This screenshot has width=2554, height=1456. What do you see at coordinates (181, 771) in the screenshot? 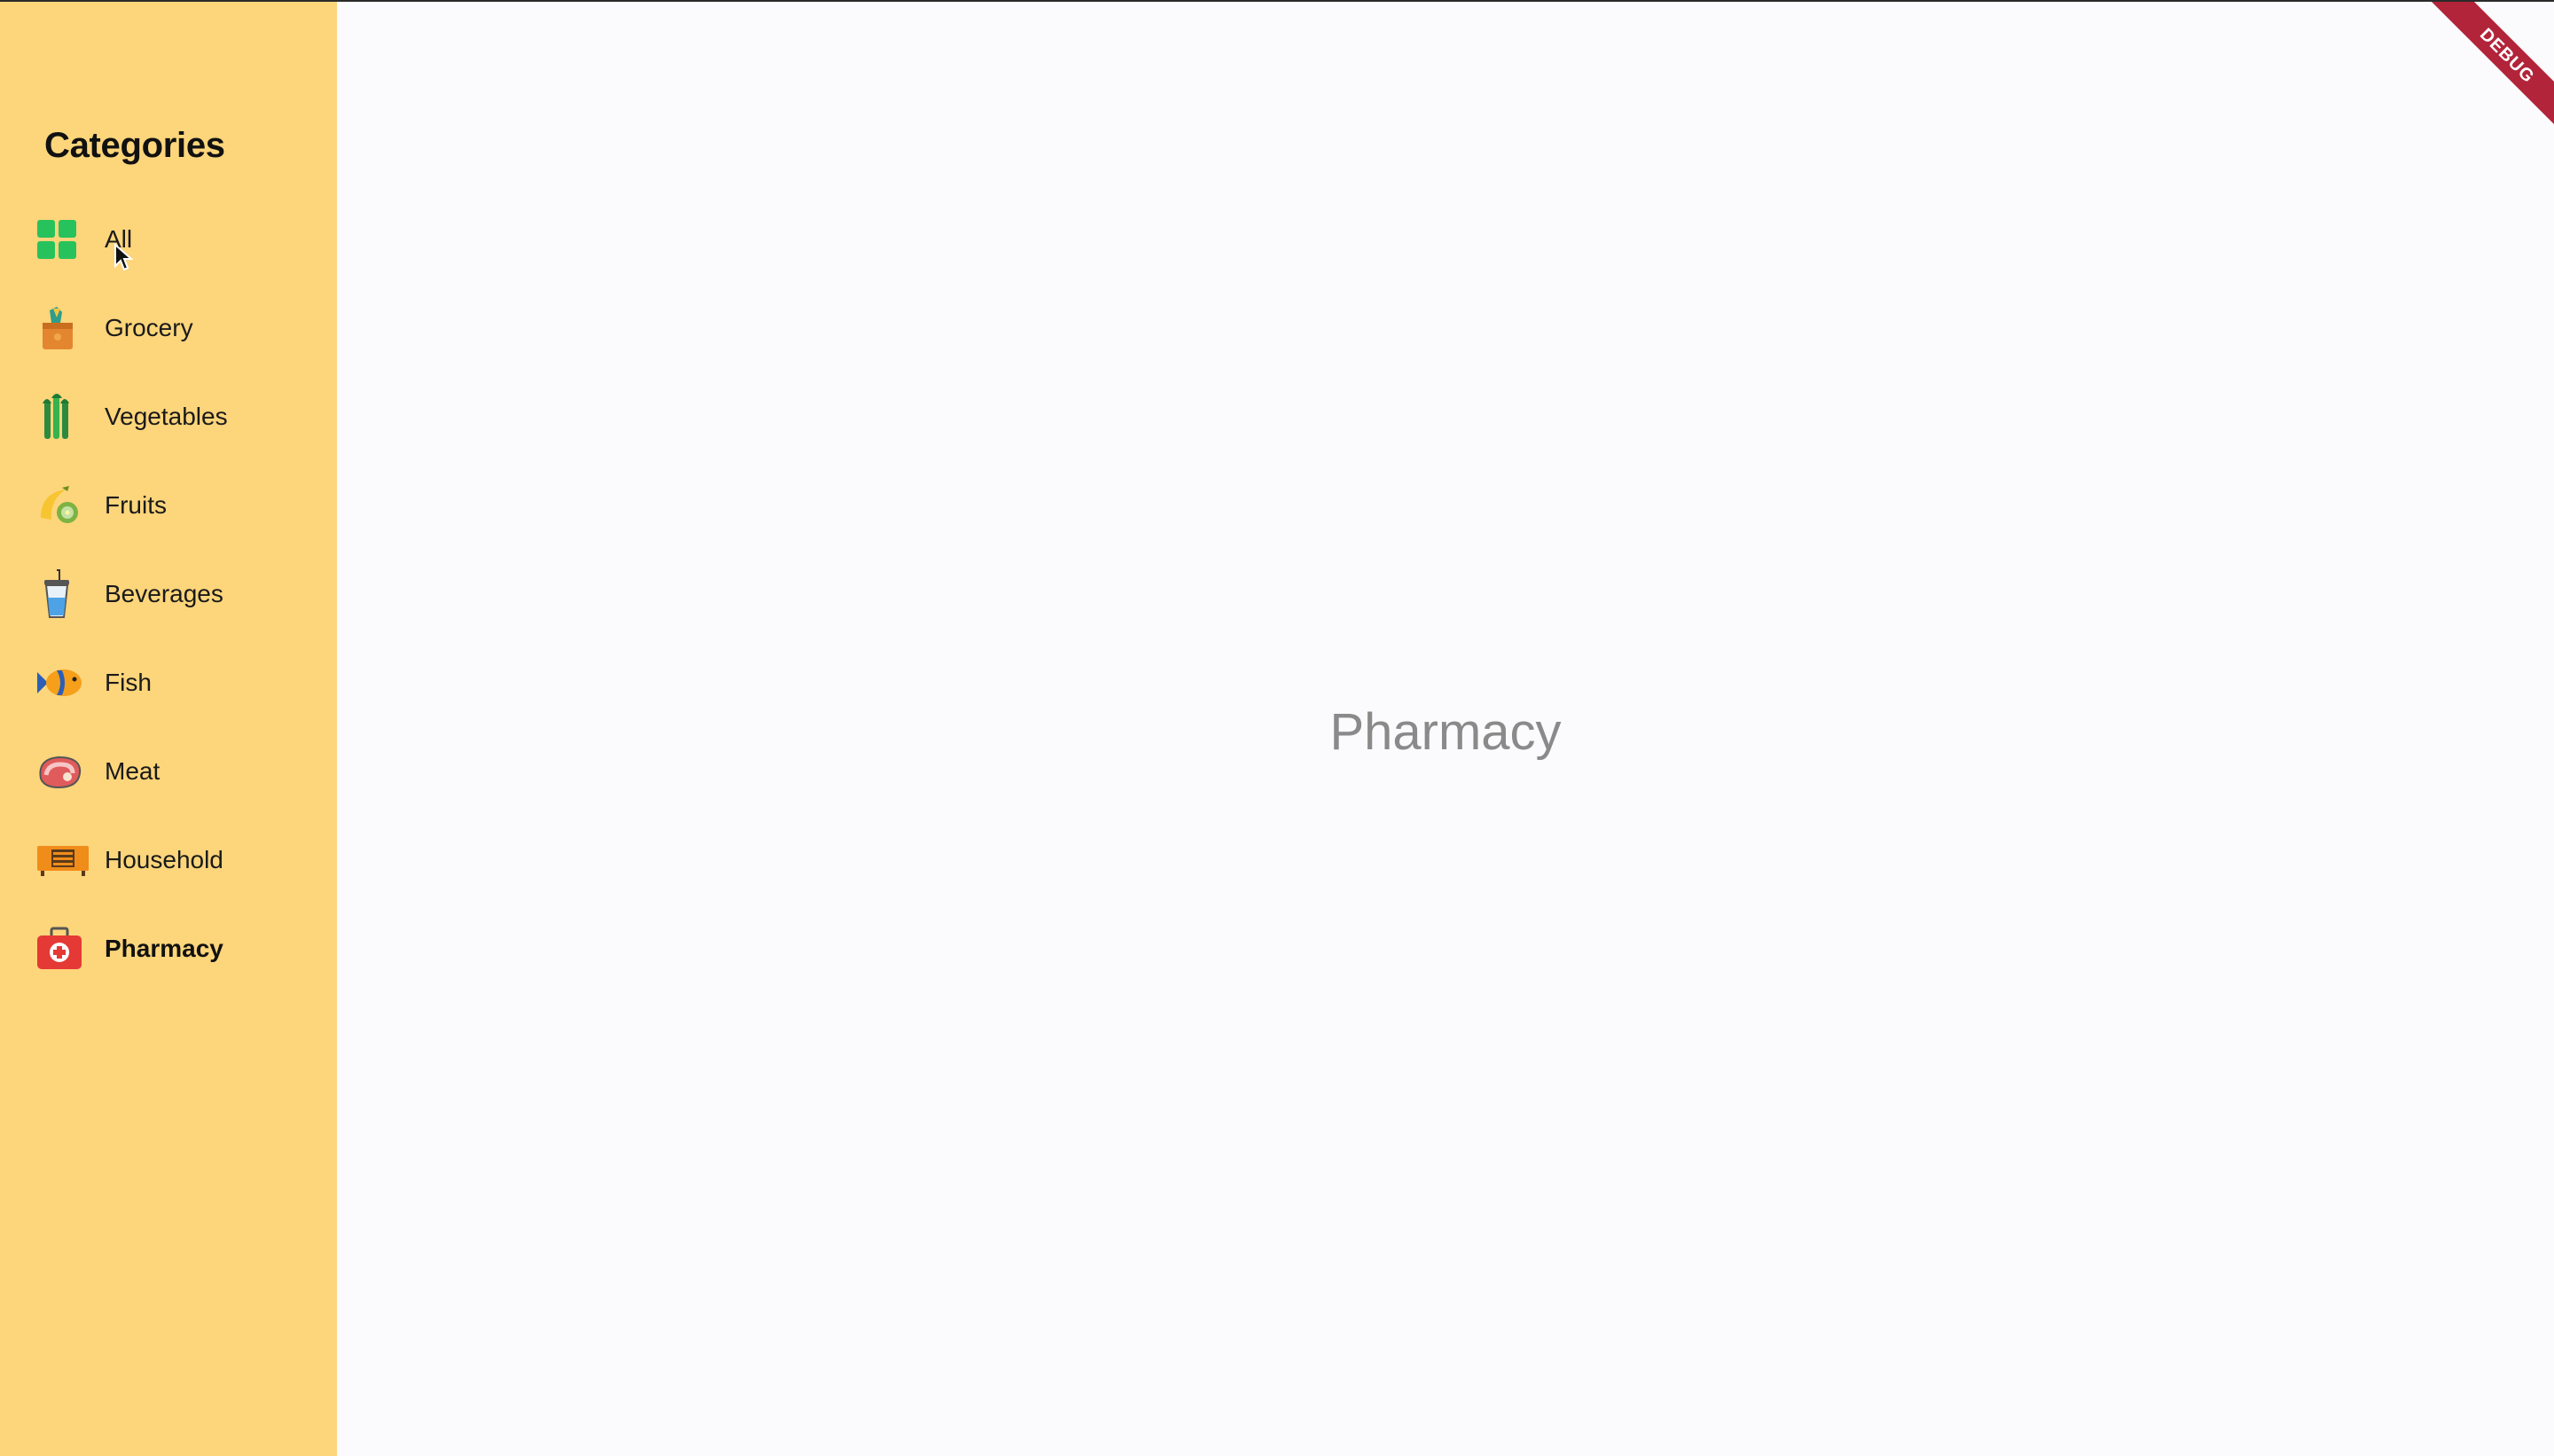
I see `sidebar-item-meat: Meat` at bounding box center [181, 771].